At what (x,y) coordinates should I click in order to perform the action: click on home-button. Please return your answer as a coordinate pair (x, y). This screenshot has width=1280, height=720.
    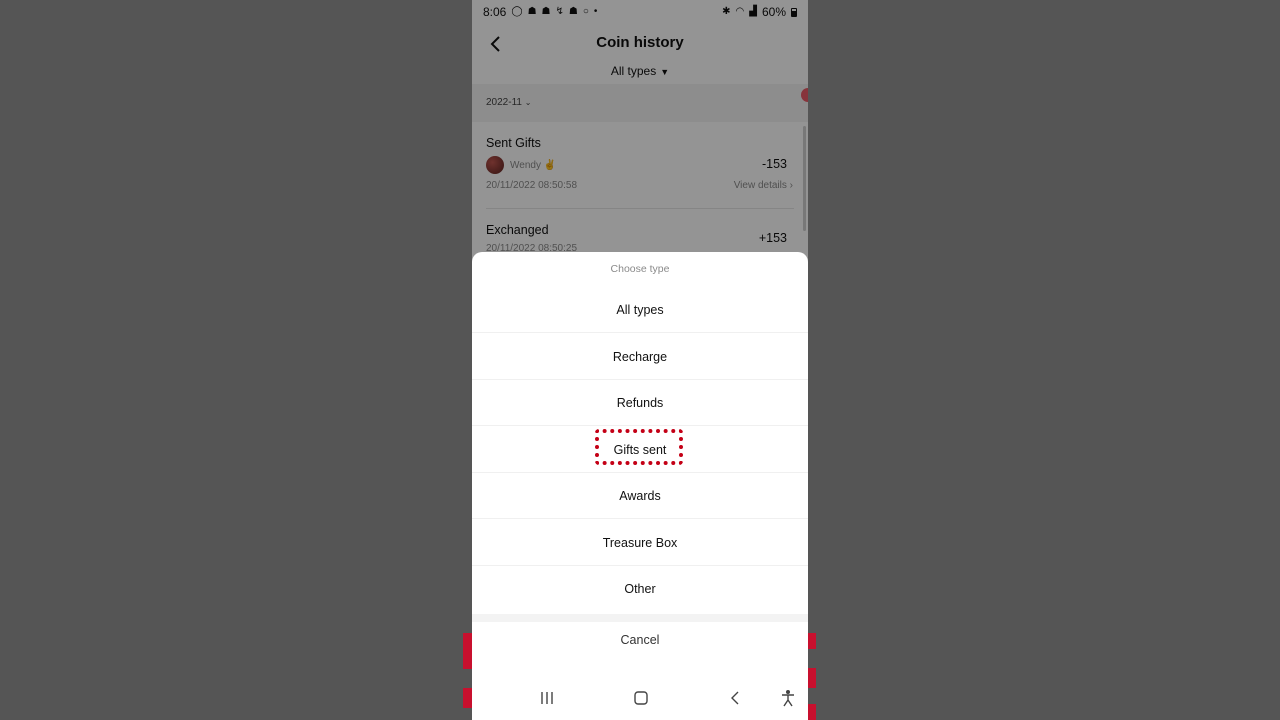
    Looking at the image, I should click on (641, 698).